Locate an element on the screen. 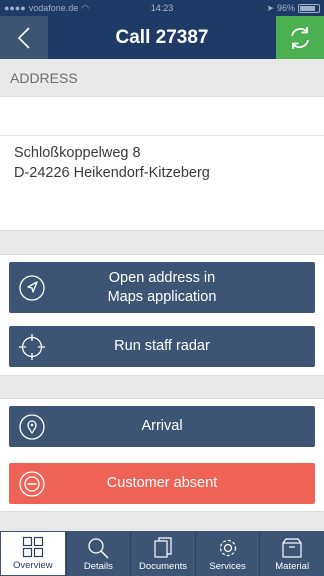  tab-overview: Overview is located at coordinates (33, 553).